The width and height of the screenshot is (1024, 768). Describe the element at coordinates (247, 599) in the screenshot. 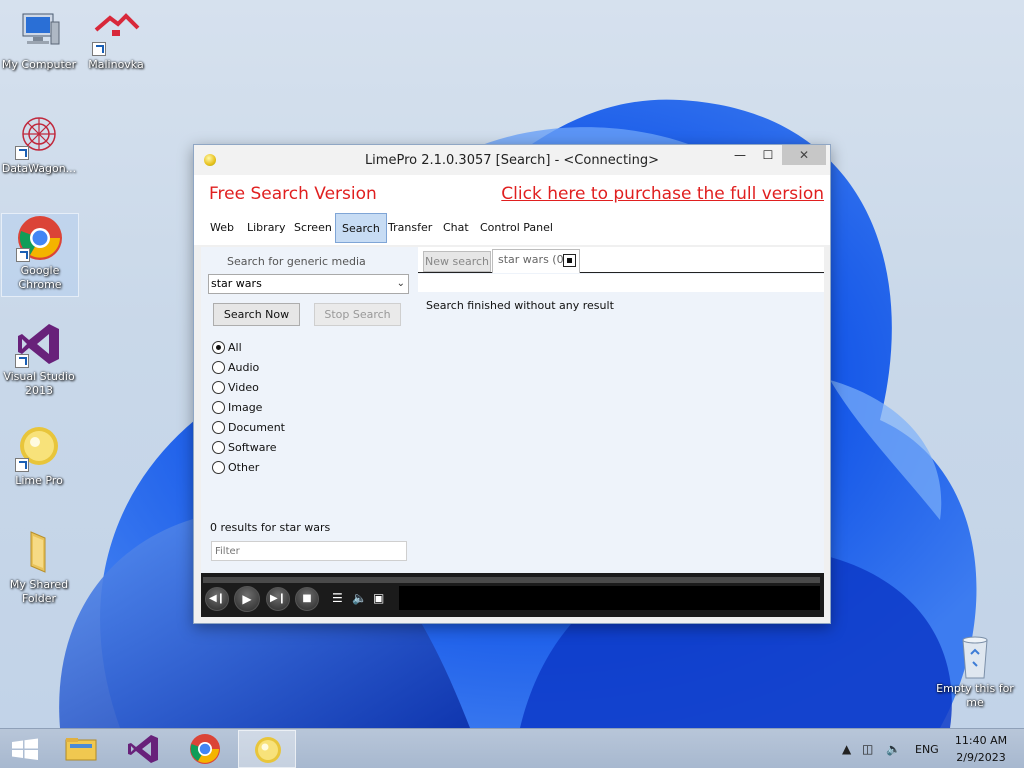

I see `play-icon: ▶` at that location.